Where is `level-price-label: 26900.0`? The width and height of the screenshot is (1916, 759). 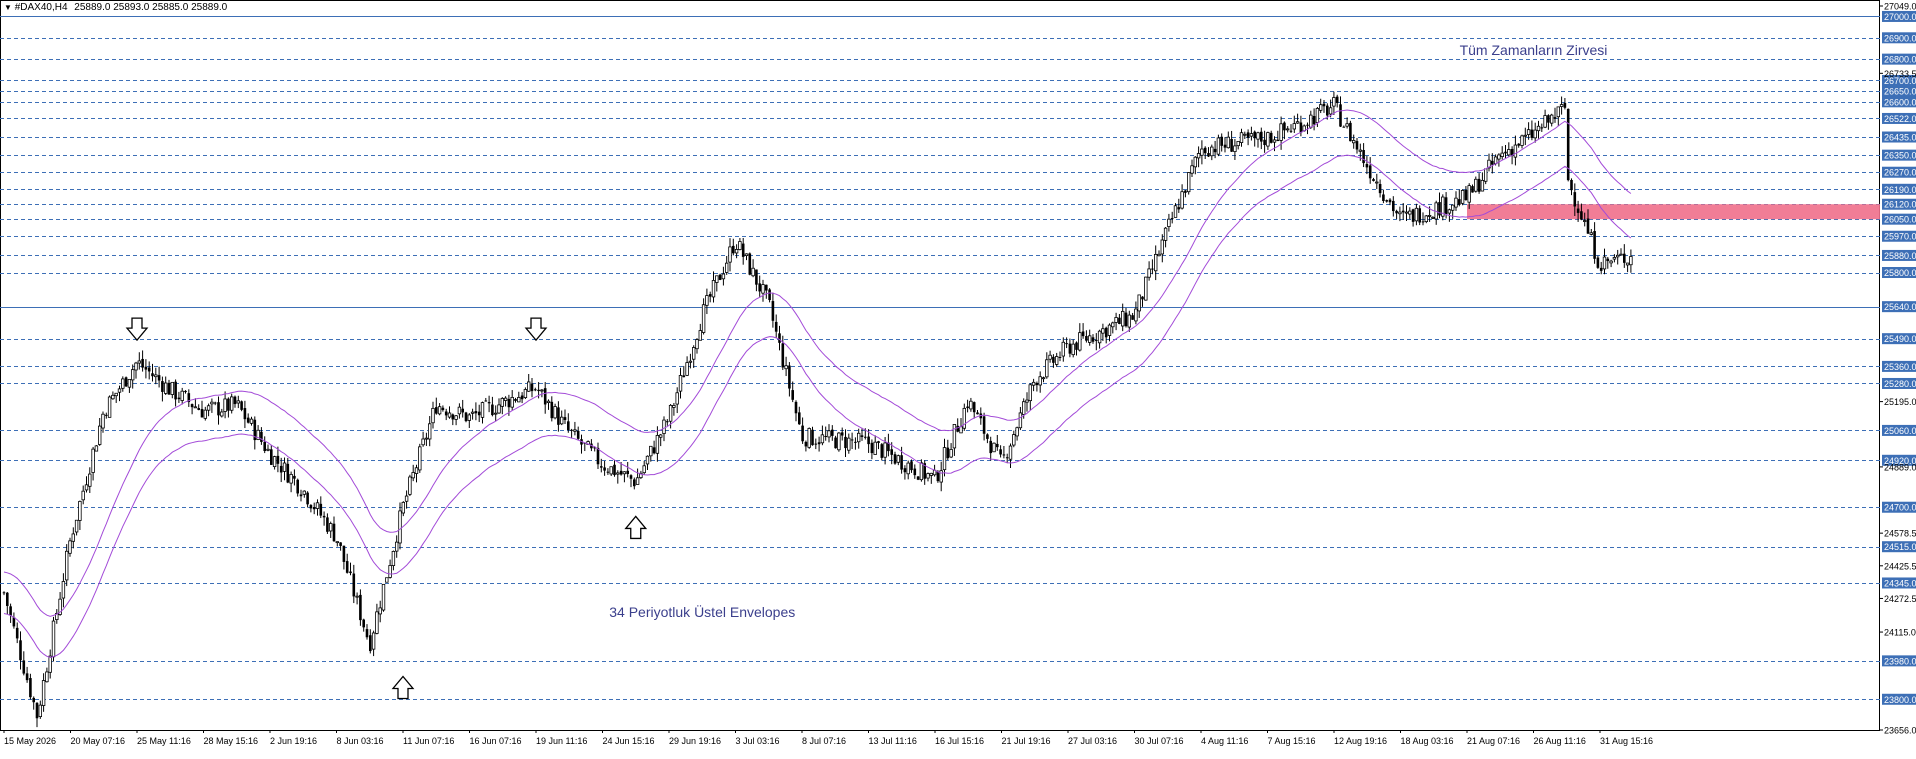 level-price-label: 26900.0 is located at coordinates (1900, 38).